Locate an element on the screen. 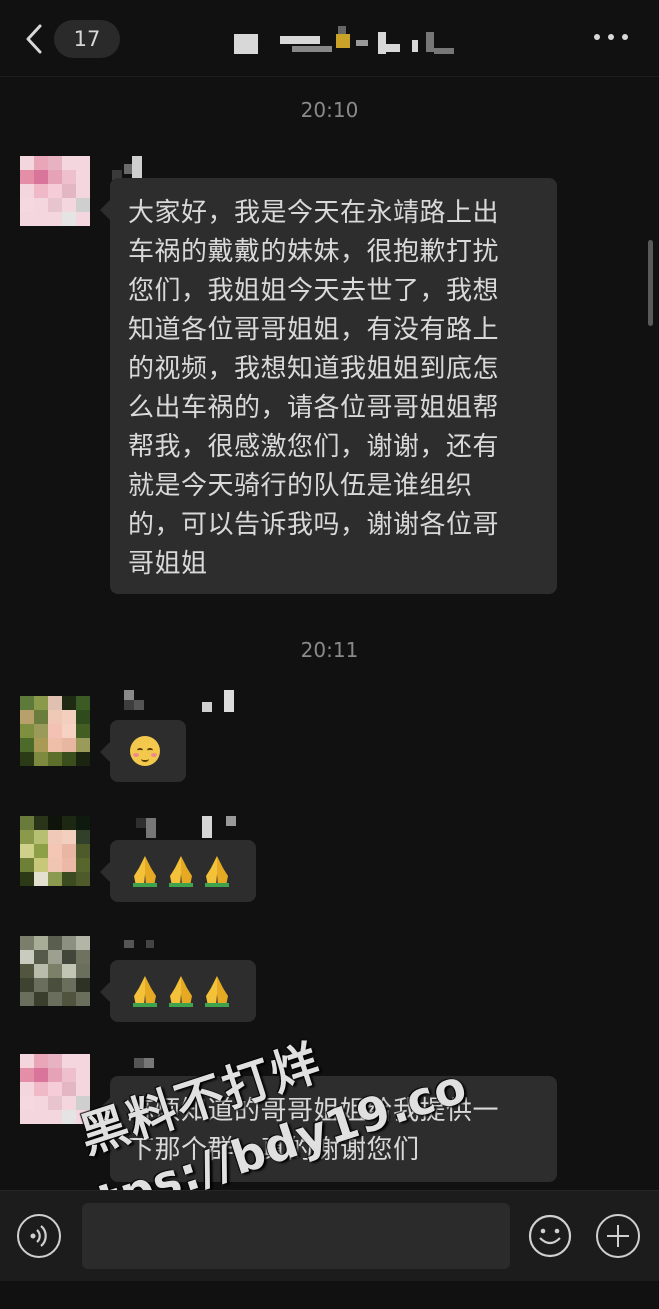  smiling-face-icon is located at coordinates (145, 751).